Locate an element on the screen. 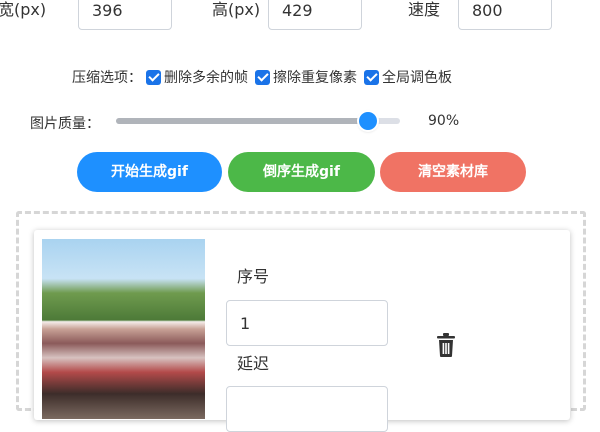  frame-thumbnail-image is located at coordinates (123, 329).